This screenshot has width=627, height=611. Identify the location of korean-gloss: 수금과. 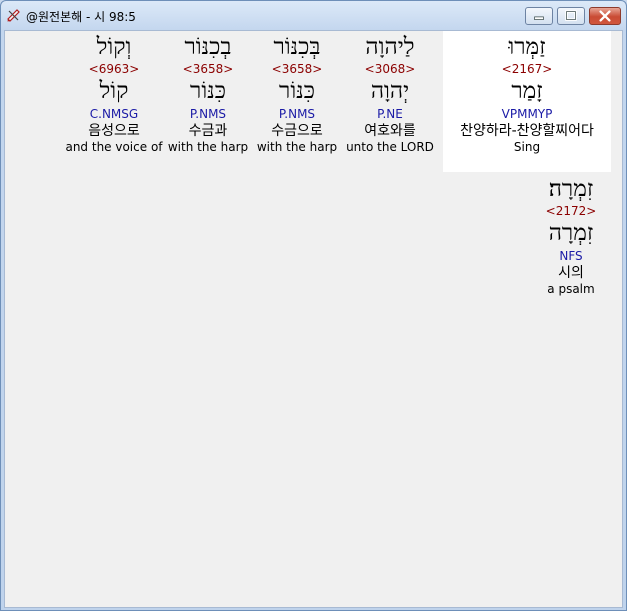
(208, 131).